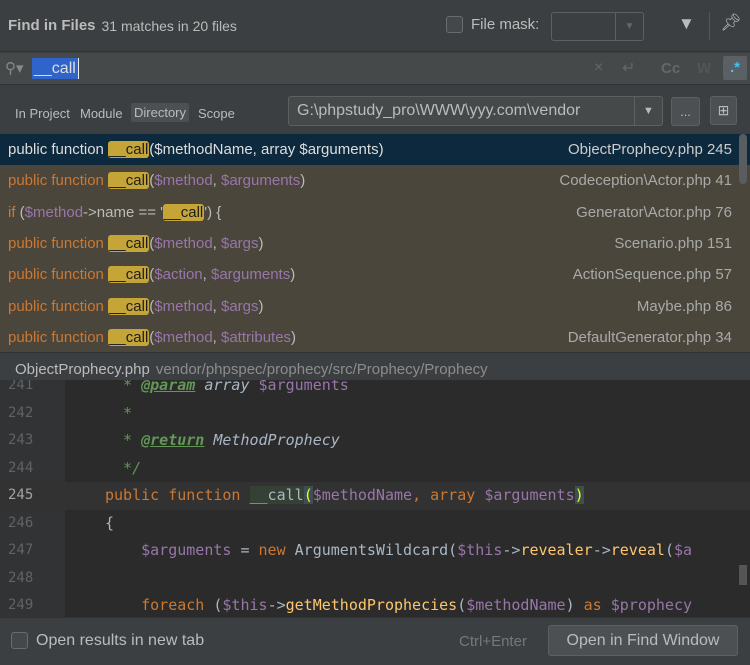 The height and width of the screenshot is (665, 750). Describe the element at coordinates (21, 440) in the screenshot. I see `line-number: 243` at that location.